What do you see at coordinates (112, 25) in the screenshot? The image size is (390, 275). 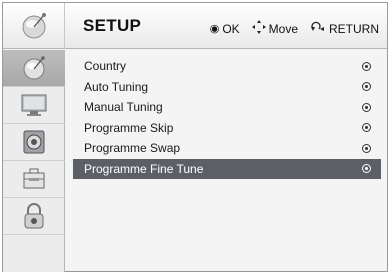 I see `page-title: SETUP` at bounding box center [112, 25].